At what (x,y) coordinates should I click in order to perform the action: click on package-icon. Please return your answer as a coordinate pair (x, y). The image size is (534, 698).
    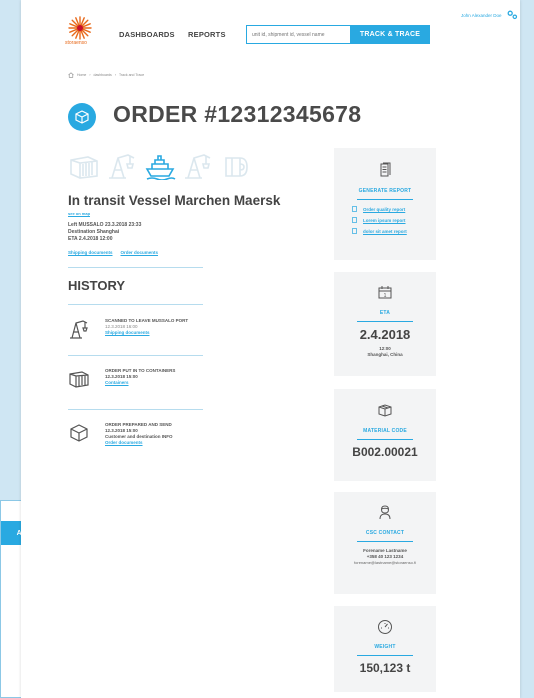
    Looking at the image, I should click on (385, 410).